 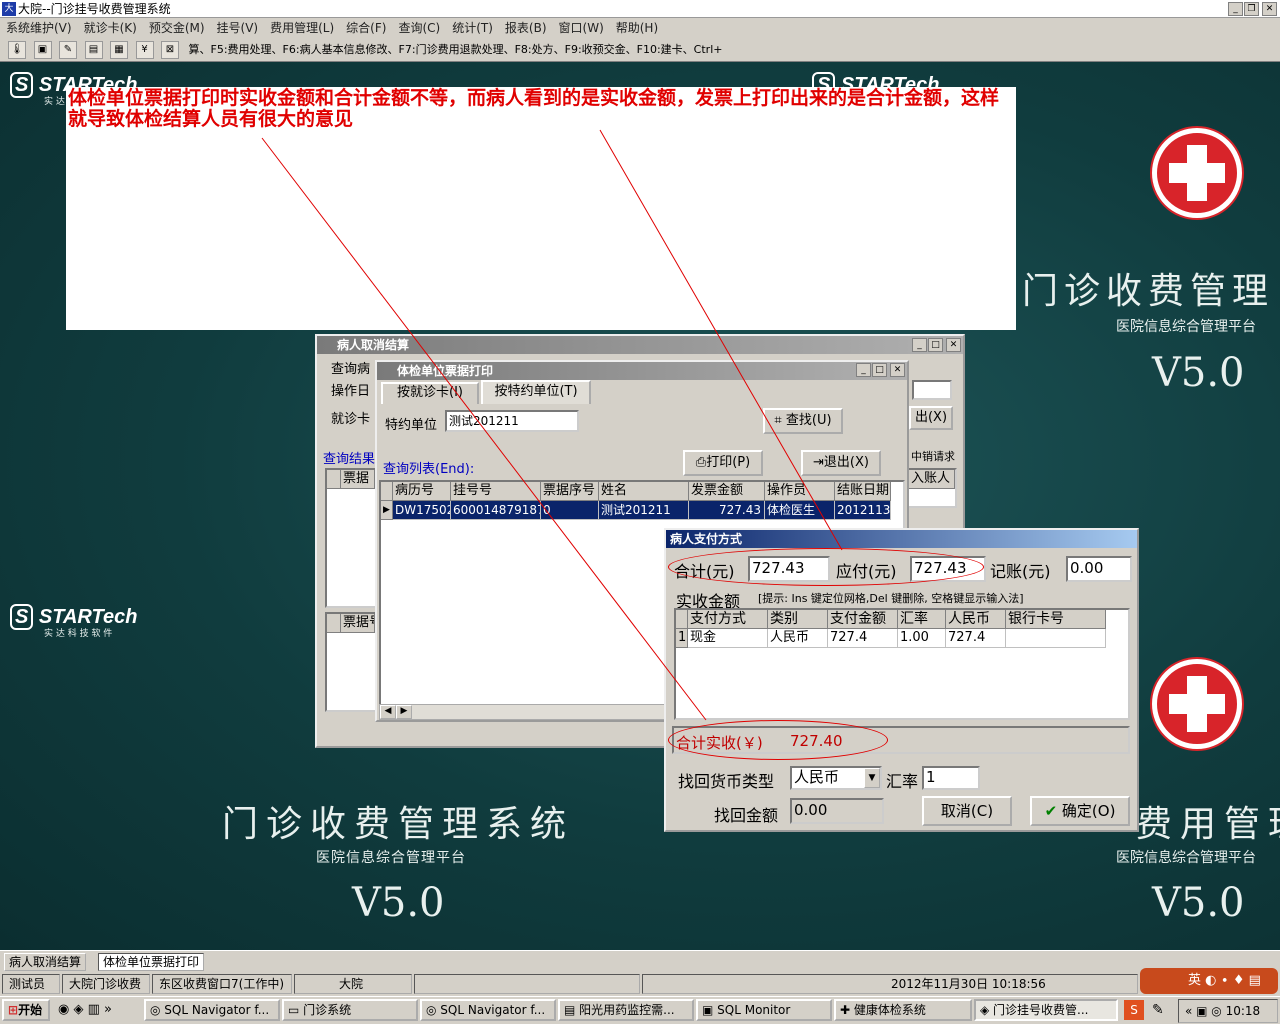 I want to click on clock: 10:18, so click(x=1243, y=1011).